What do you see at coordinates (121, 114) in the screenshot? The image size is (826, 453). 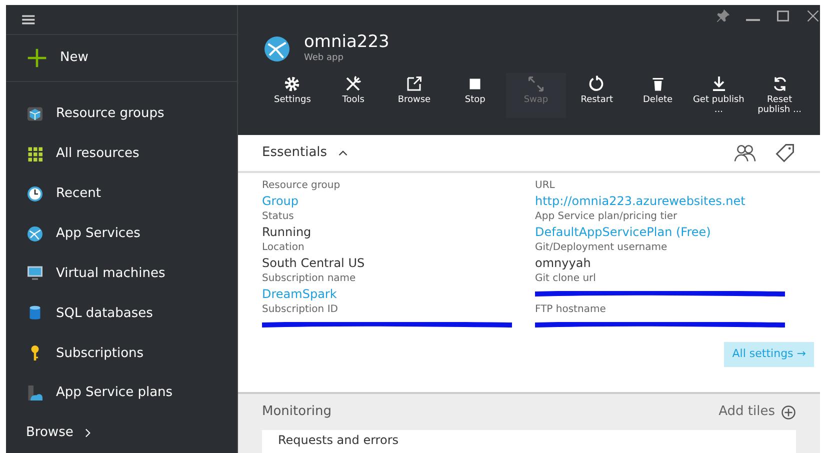 I see `sidebar-item: Resource groups` at bounding box center [121, 114].